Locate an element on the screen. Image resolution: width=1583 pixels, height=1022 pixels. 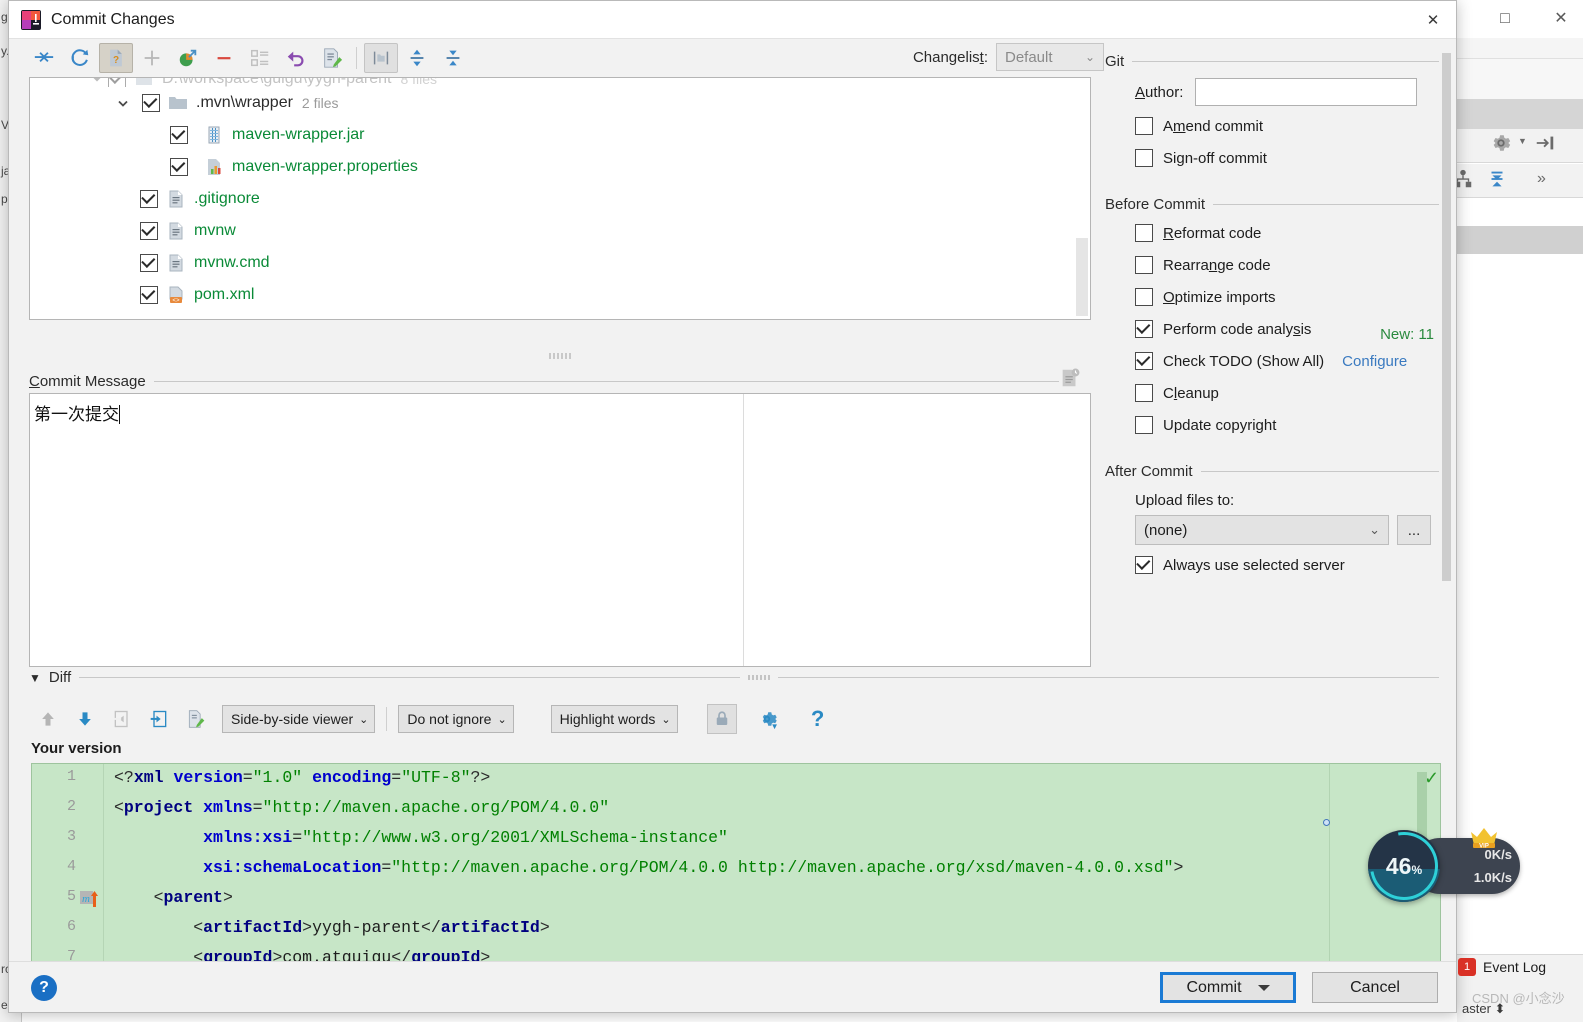
table-row: .gitignore is located at coordinates (560, 199).